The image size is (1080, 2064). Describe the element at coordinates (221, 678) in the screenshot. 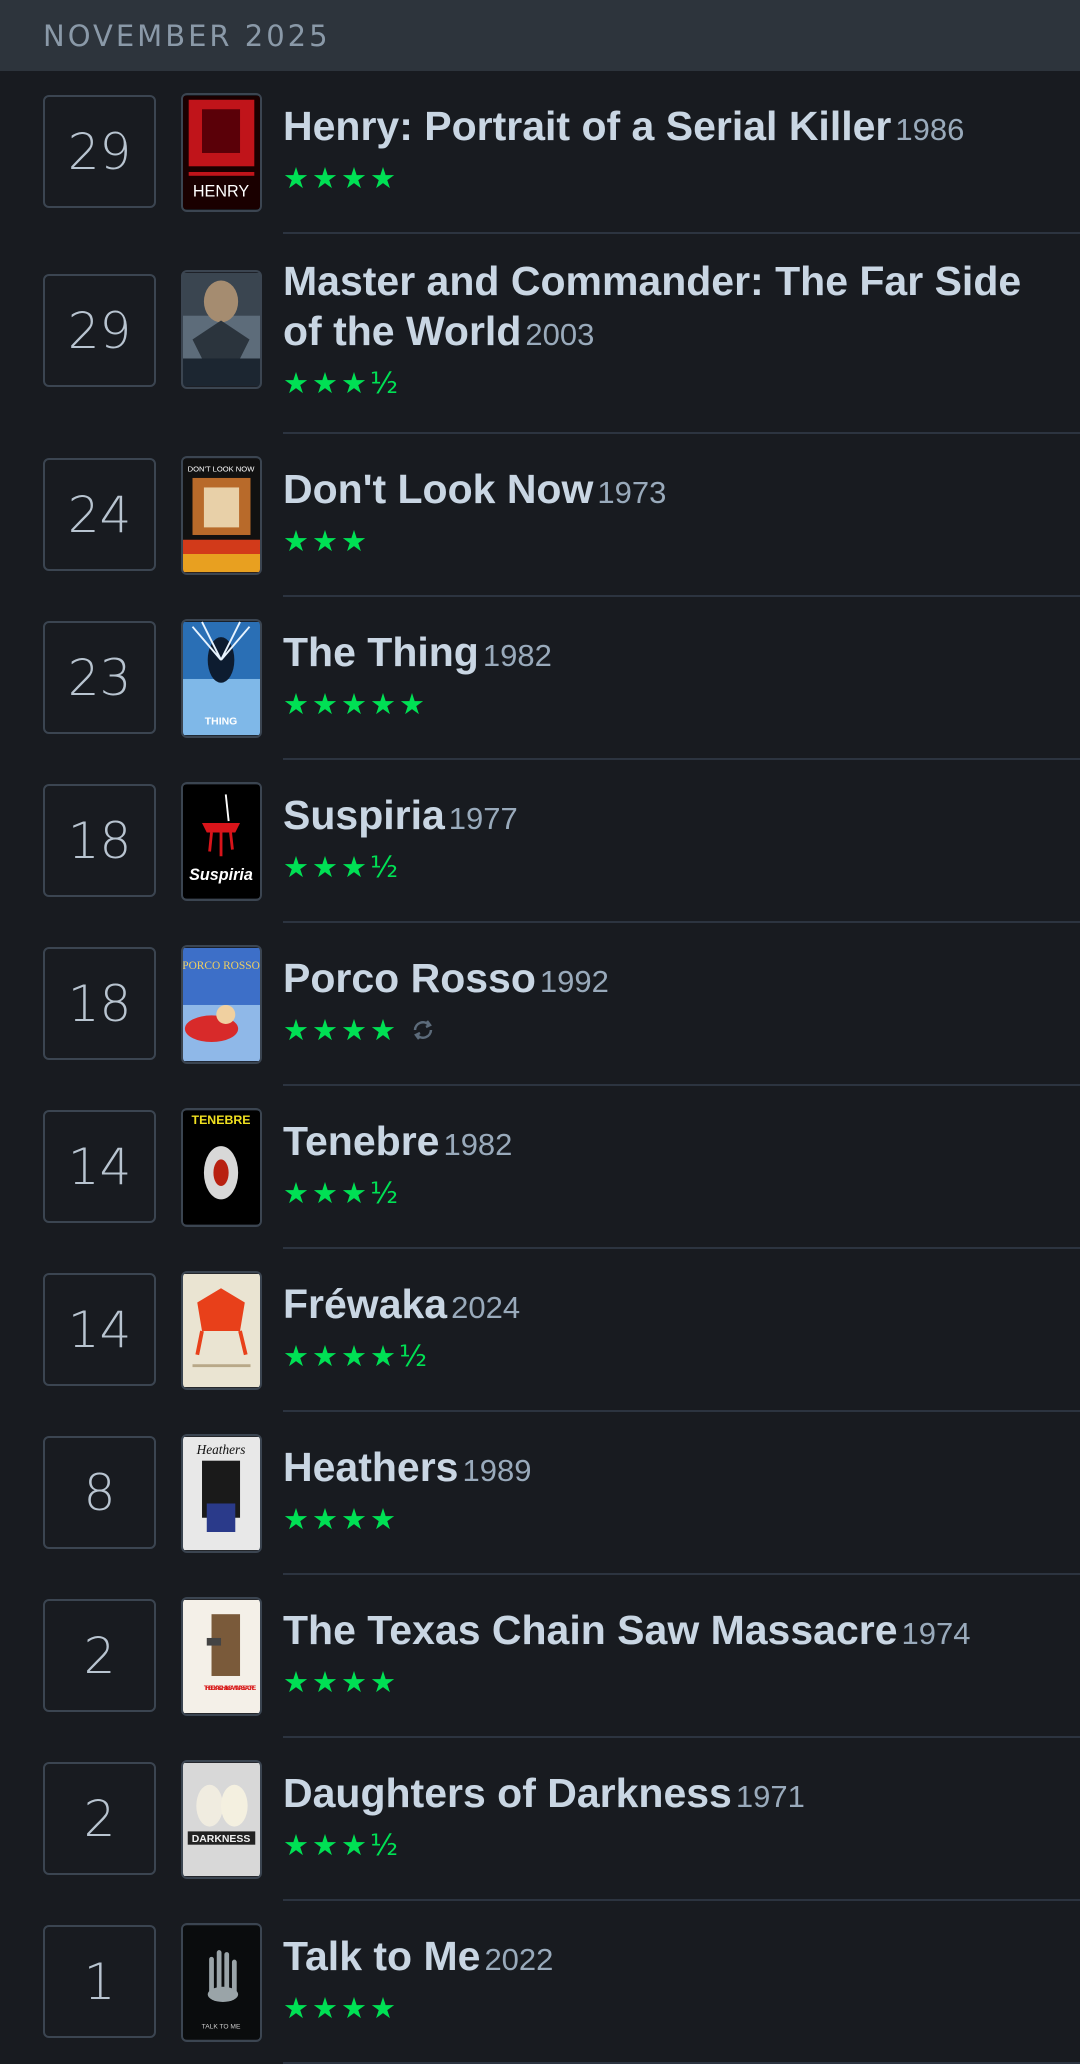

I see `poster-the-thing: THING` at that location.